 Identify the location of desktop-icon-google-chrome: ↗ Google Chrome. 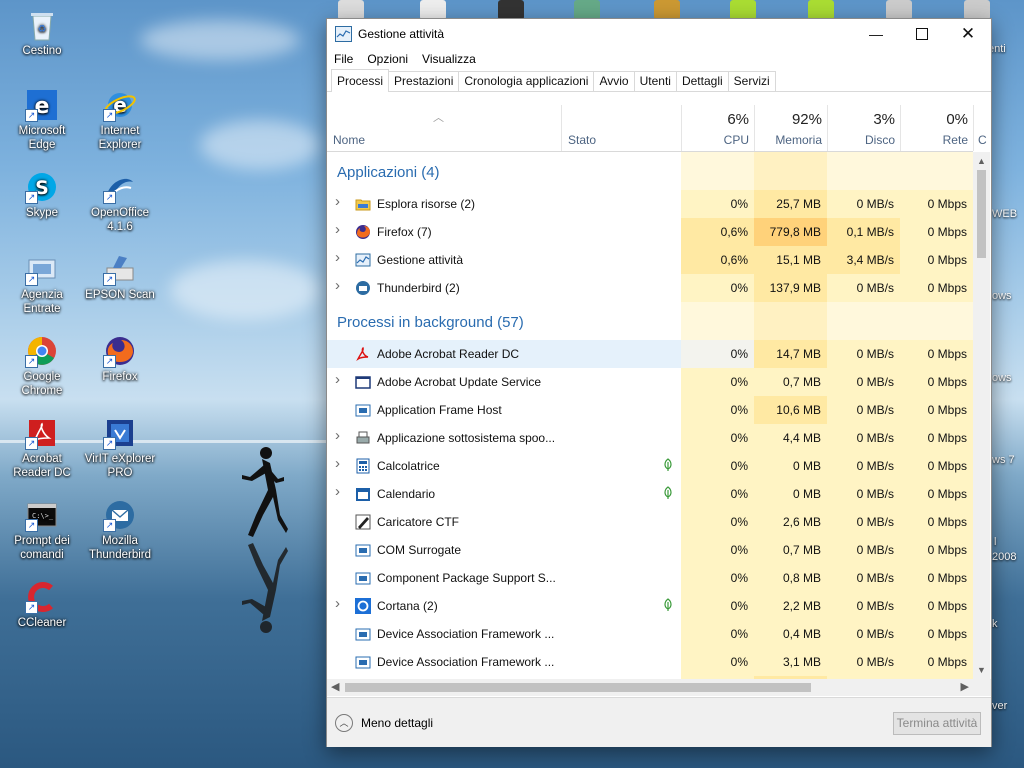
(42, 366).